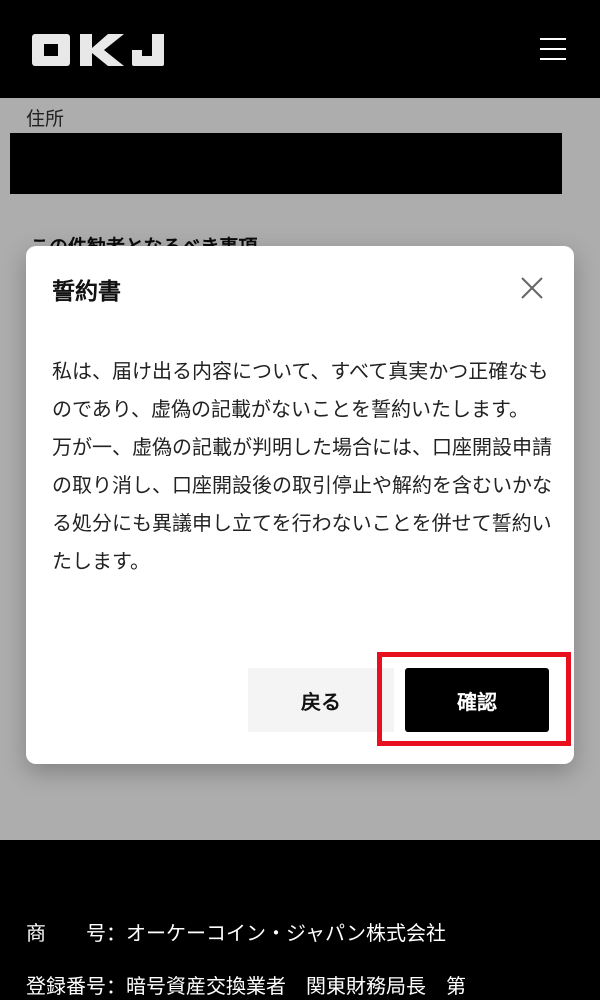 This screenshot has height=1000, width=600. I want to click on okj-logo, so click(99, 49).